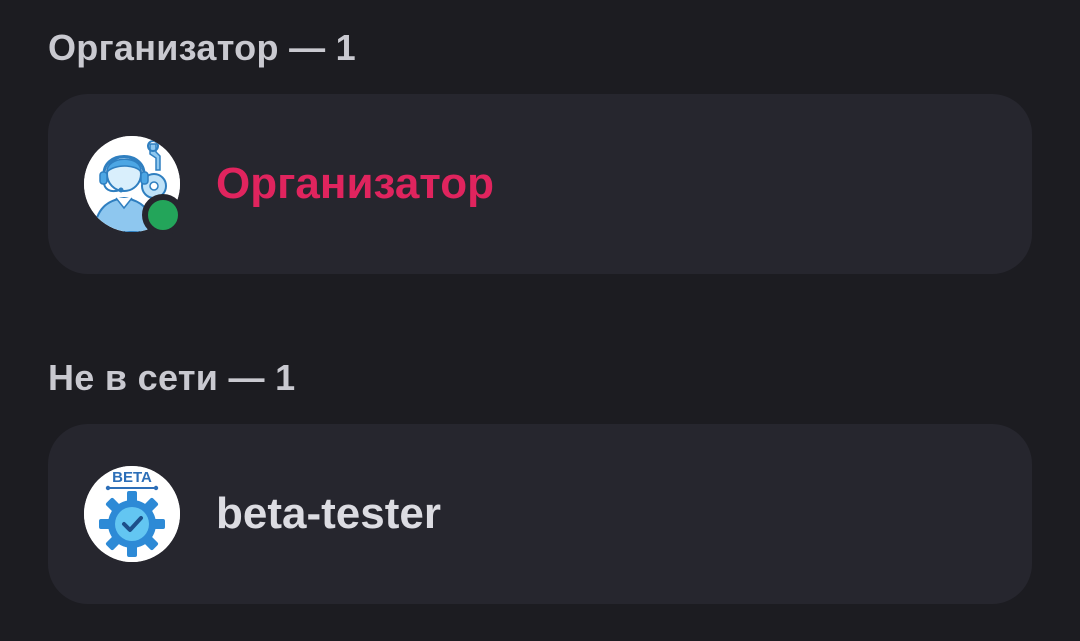 Image resolution: width=1080 pixels, height=641 pixels. I want to click on online-status-dot, so click(163, 215).